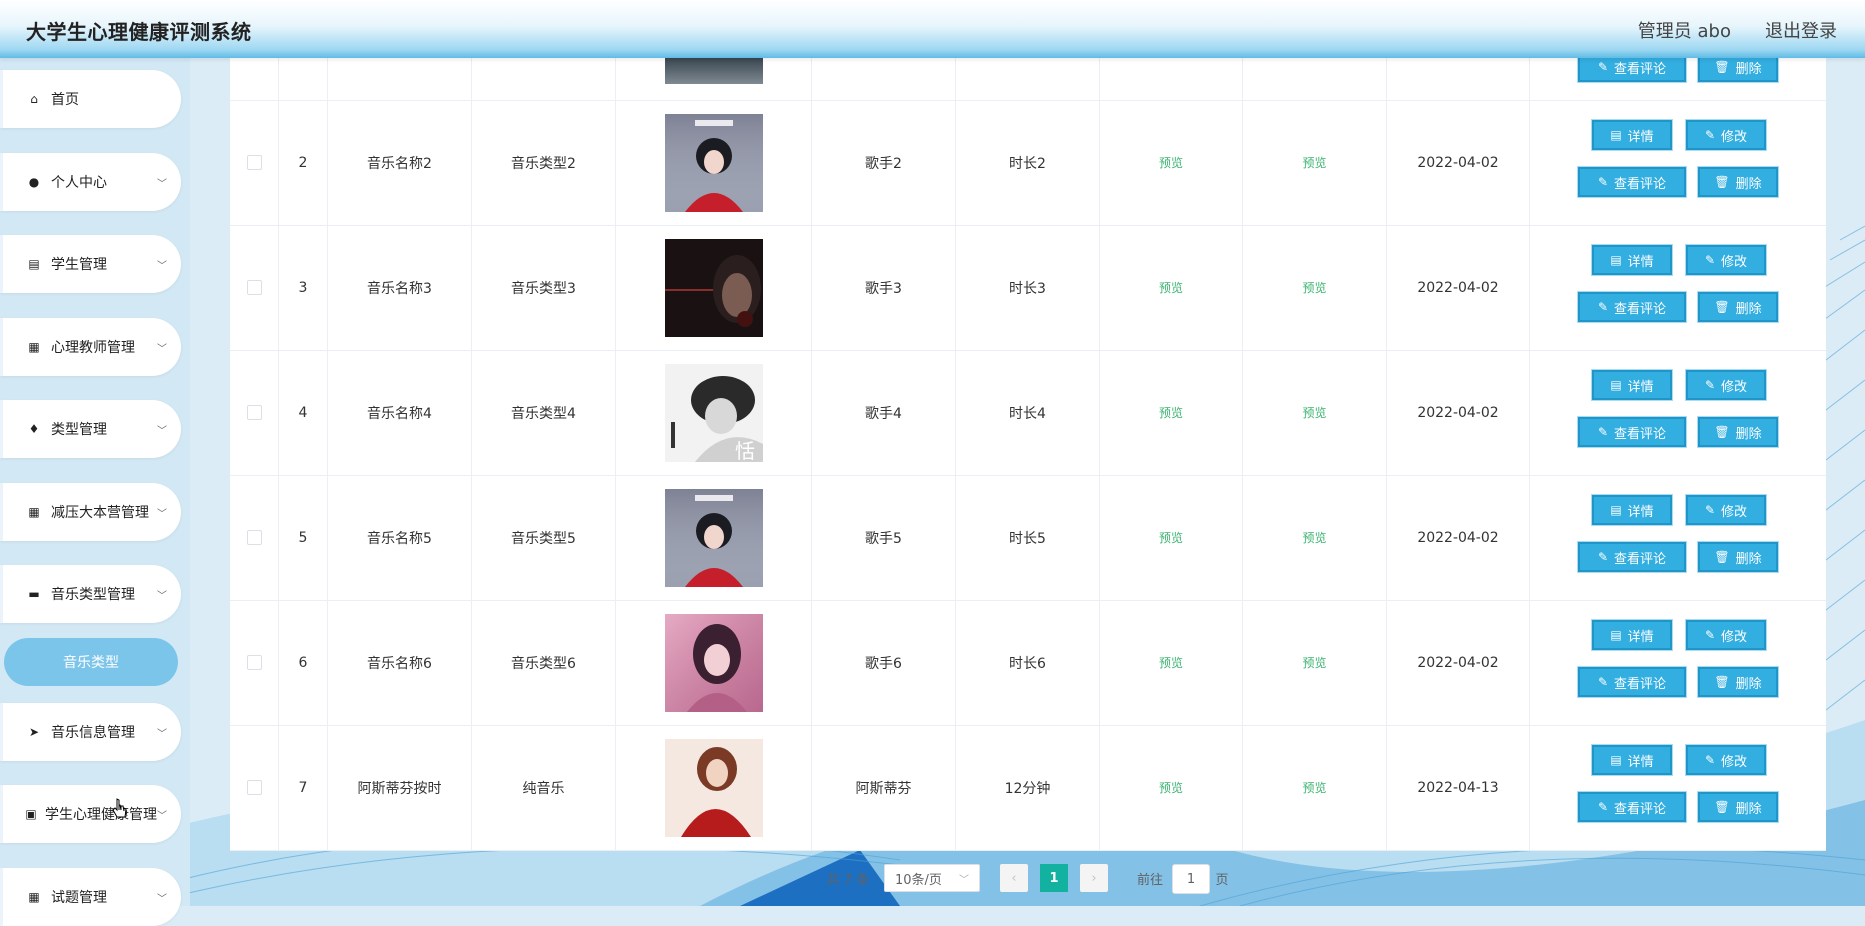 This screenshot has width=1865, height=926. Describe the element at coordinates (1801, 30) in the screenshot. I see `logout-link: 退出登录` at that location.